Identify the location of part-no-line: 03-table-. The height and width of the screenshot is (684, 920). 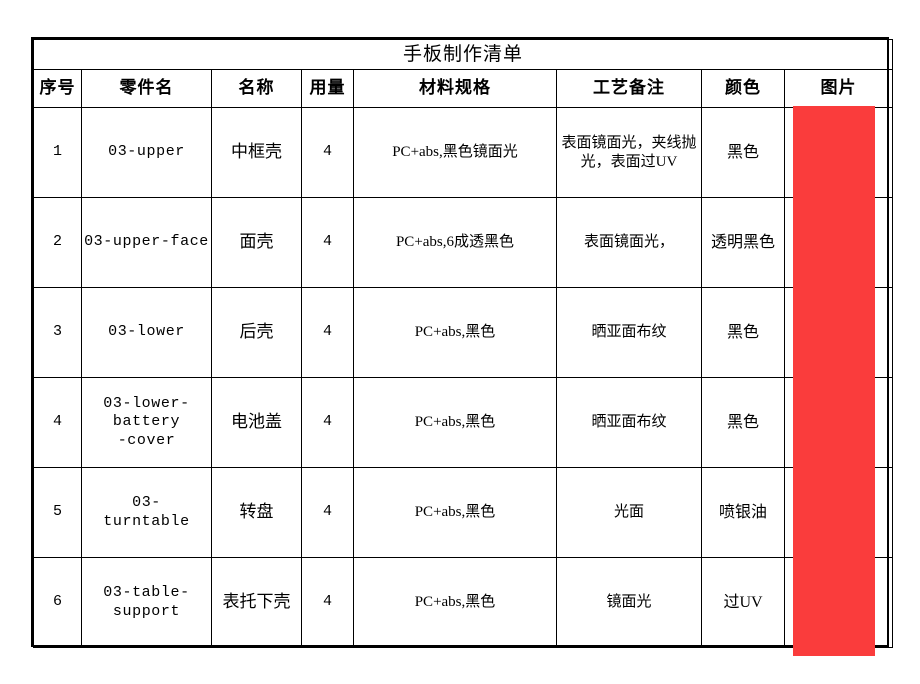
(146, 593).